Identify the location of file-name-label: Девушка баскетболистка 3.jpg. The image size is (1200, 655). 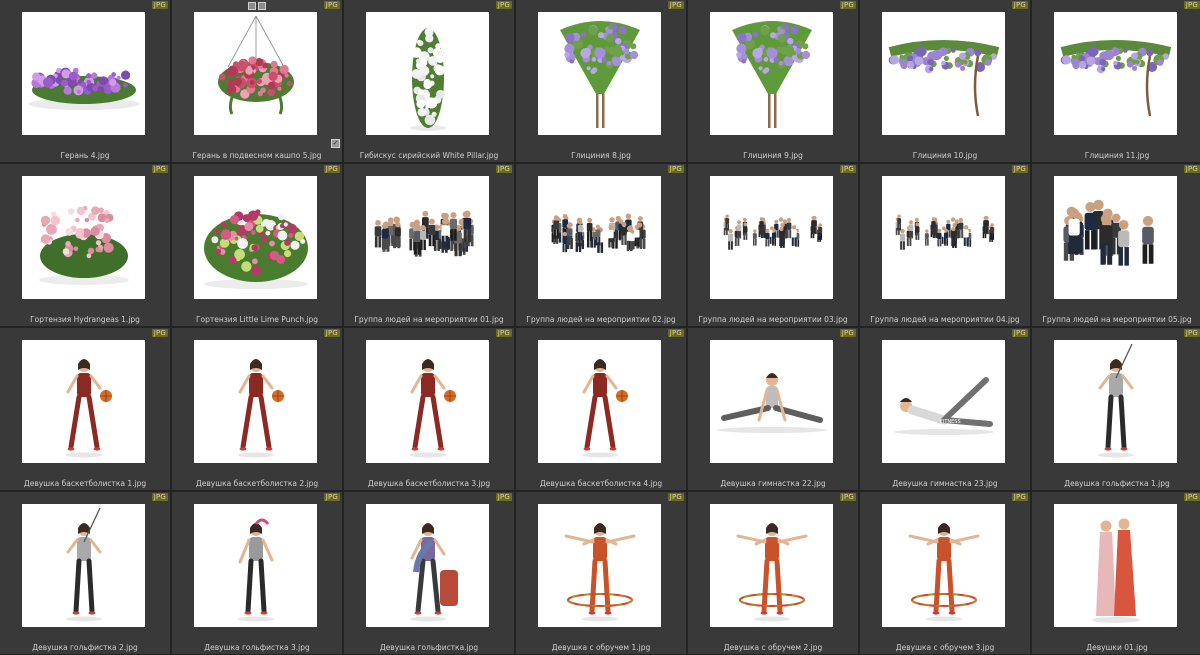
(429, 483).